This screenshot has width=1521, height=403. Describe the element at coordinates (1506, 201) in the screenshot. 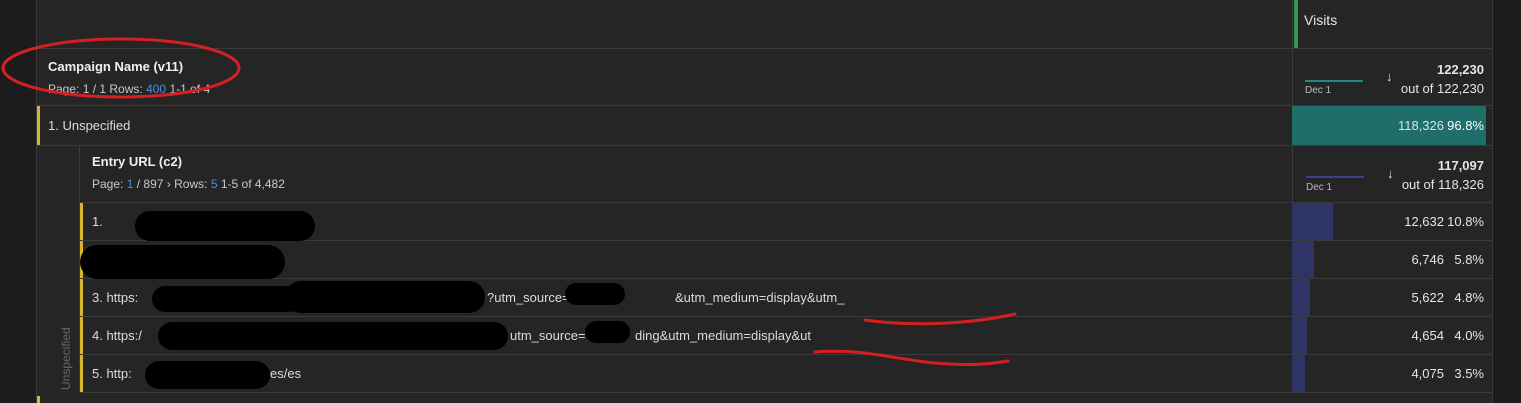

I see `right-gutter` at that location.